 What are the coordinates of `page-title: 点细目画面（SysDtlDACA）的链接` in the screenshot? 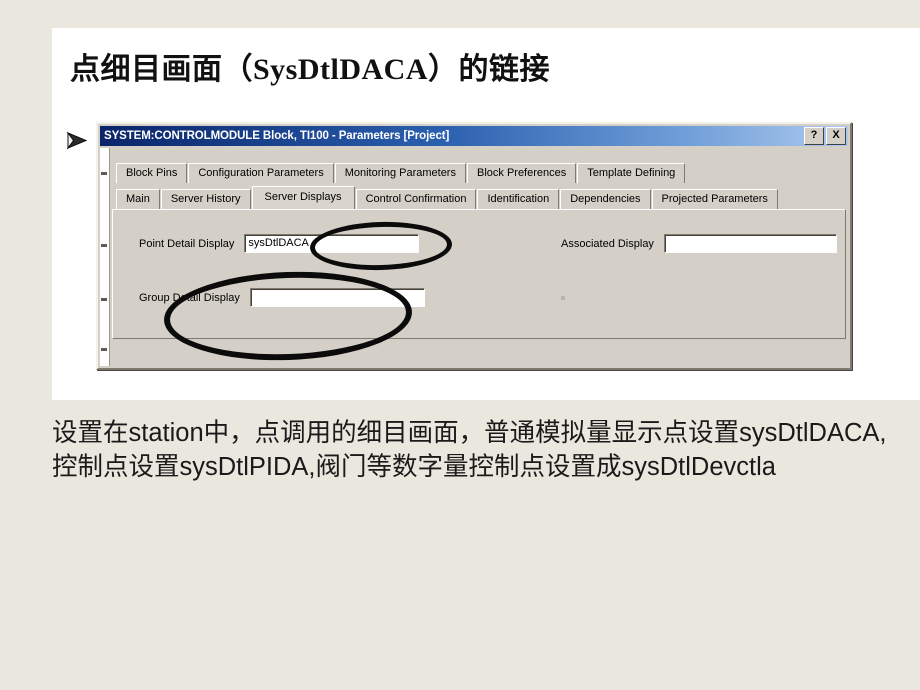 It's located at (310, 69).